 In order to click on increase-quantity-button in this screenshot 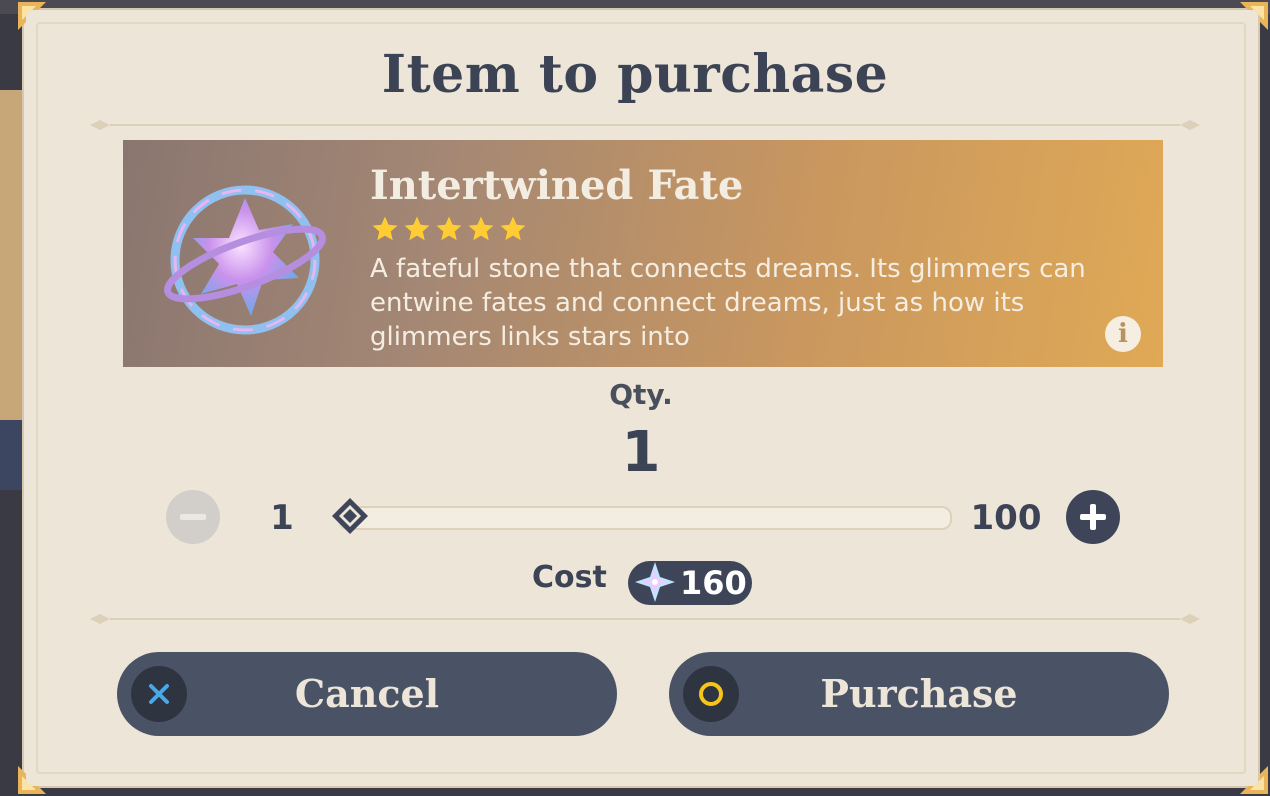, I will do `click(1093, 517)`.